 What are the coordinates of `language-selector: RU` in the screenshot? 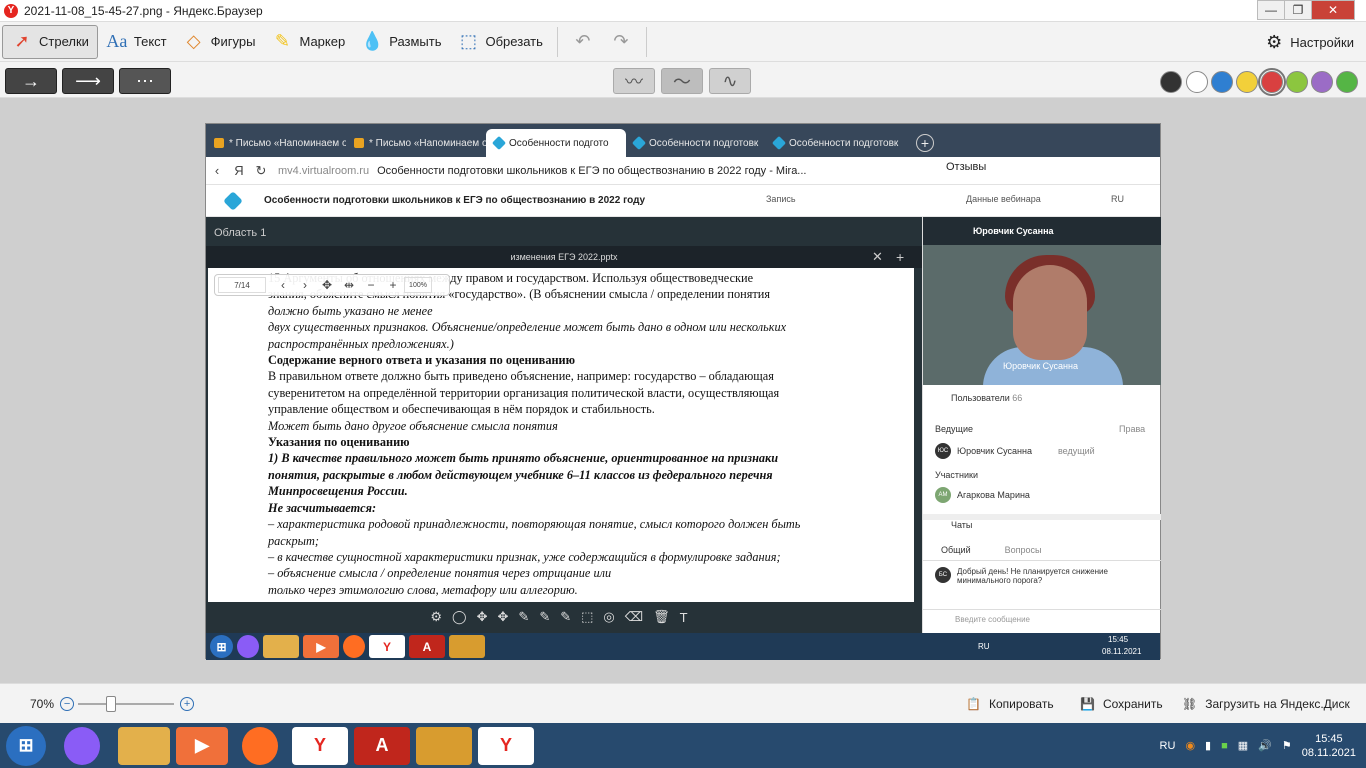 It's located at (1117, 199).